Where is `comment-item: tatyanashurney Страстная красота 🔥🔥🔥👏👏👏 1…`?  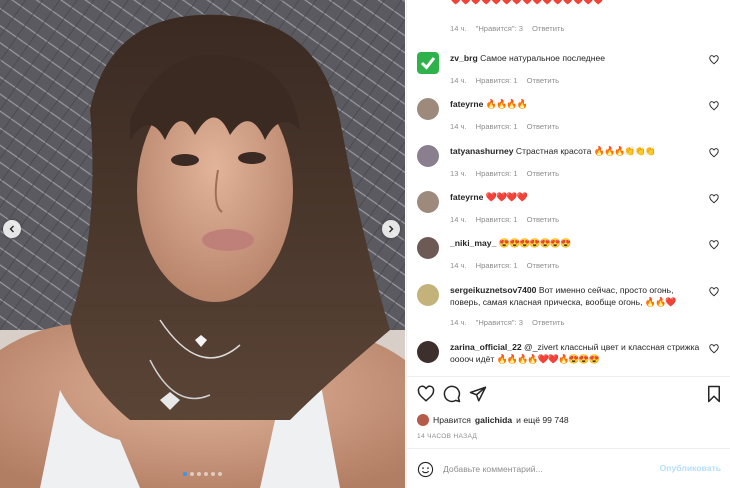
comment-item: tatyanashurney Страстная красота 🔥🔥🔥👏👏👏 1… is located at coordinates (572, 165).